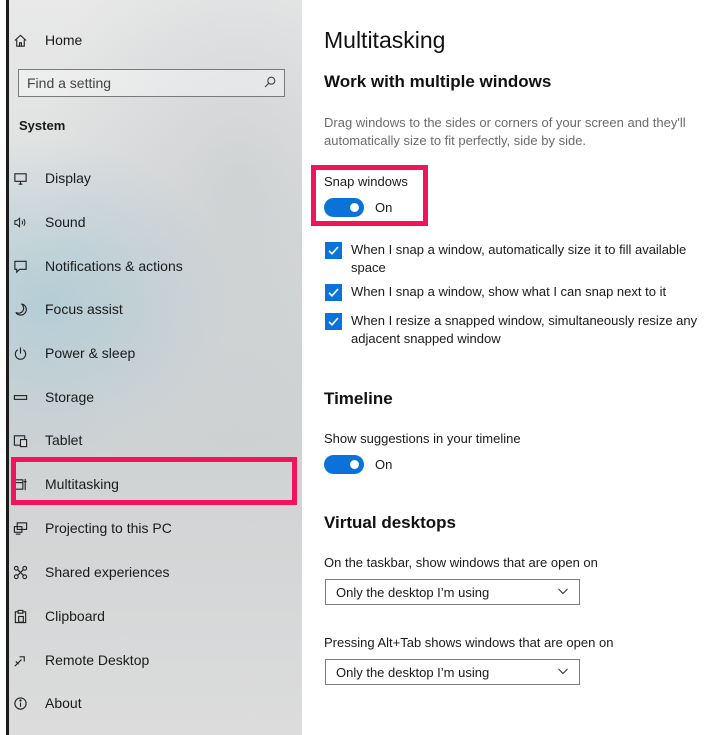 This screenshot has width=710, height=735. Describe the element at coordinates (107, 572) in the screenshot. I see `sidebar-item-label: Shared experiences` at that location.